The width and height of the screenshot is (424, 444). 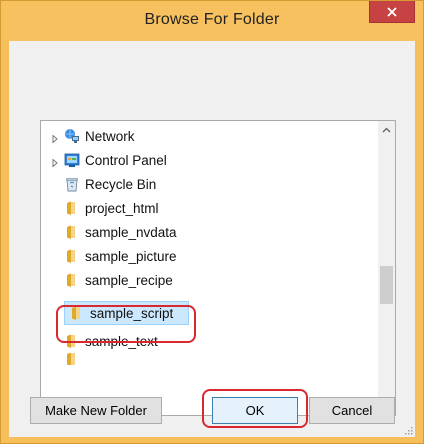 I want to click on tree-item-label: sample_recipe, so click(x=129, y=280).